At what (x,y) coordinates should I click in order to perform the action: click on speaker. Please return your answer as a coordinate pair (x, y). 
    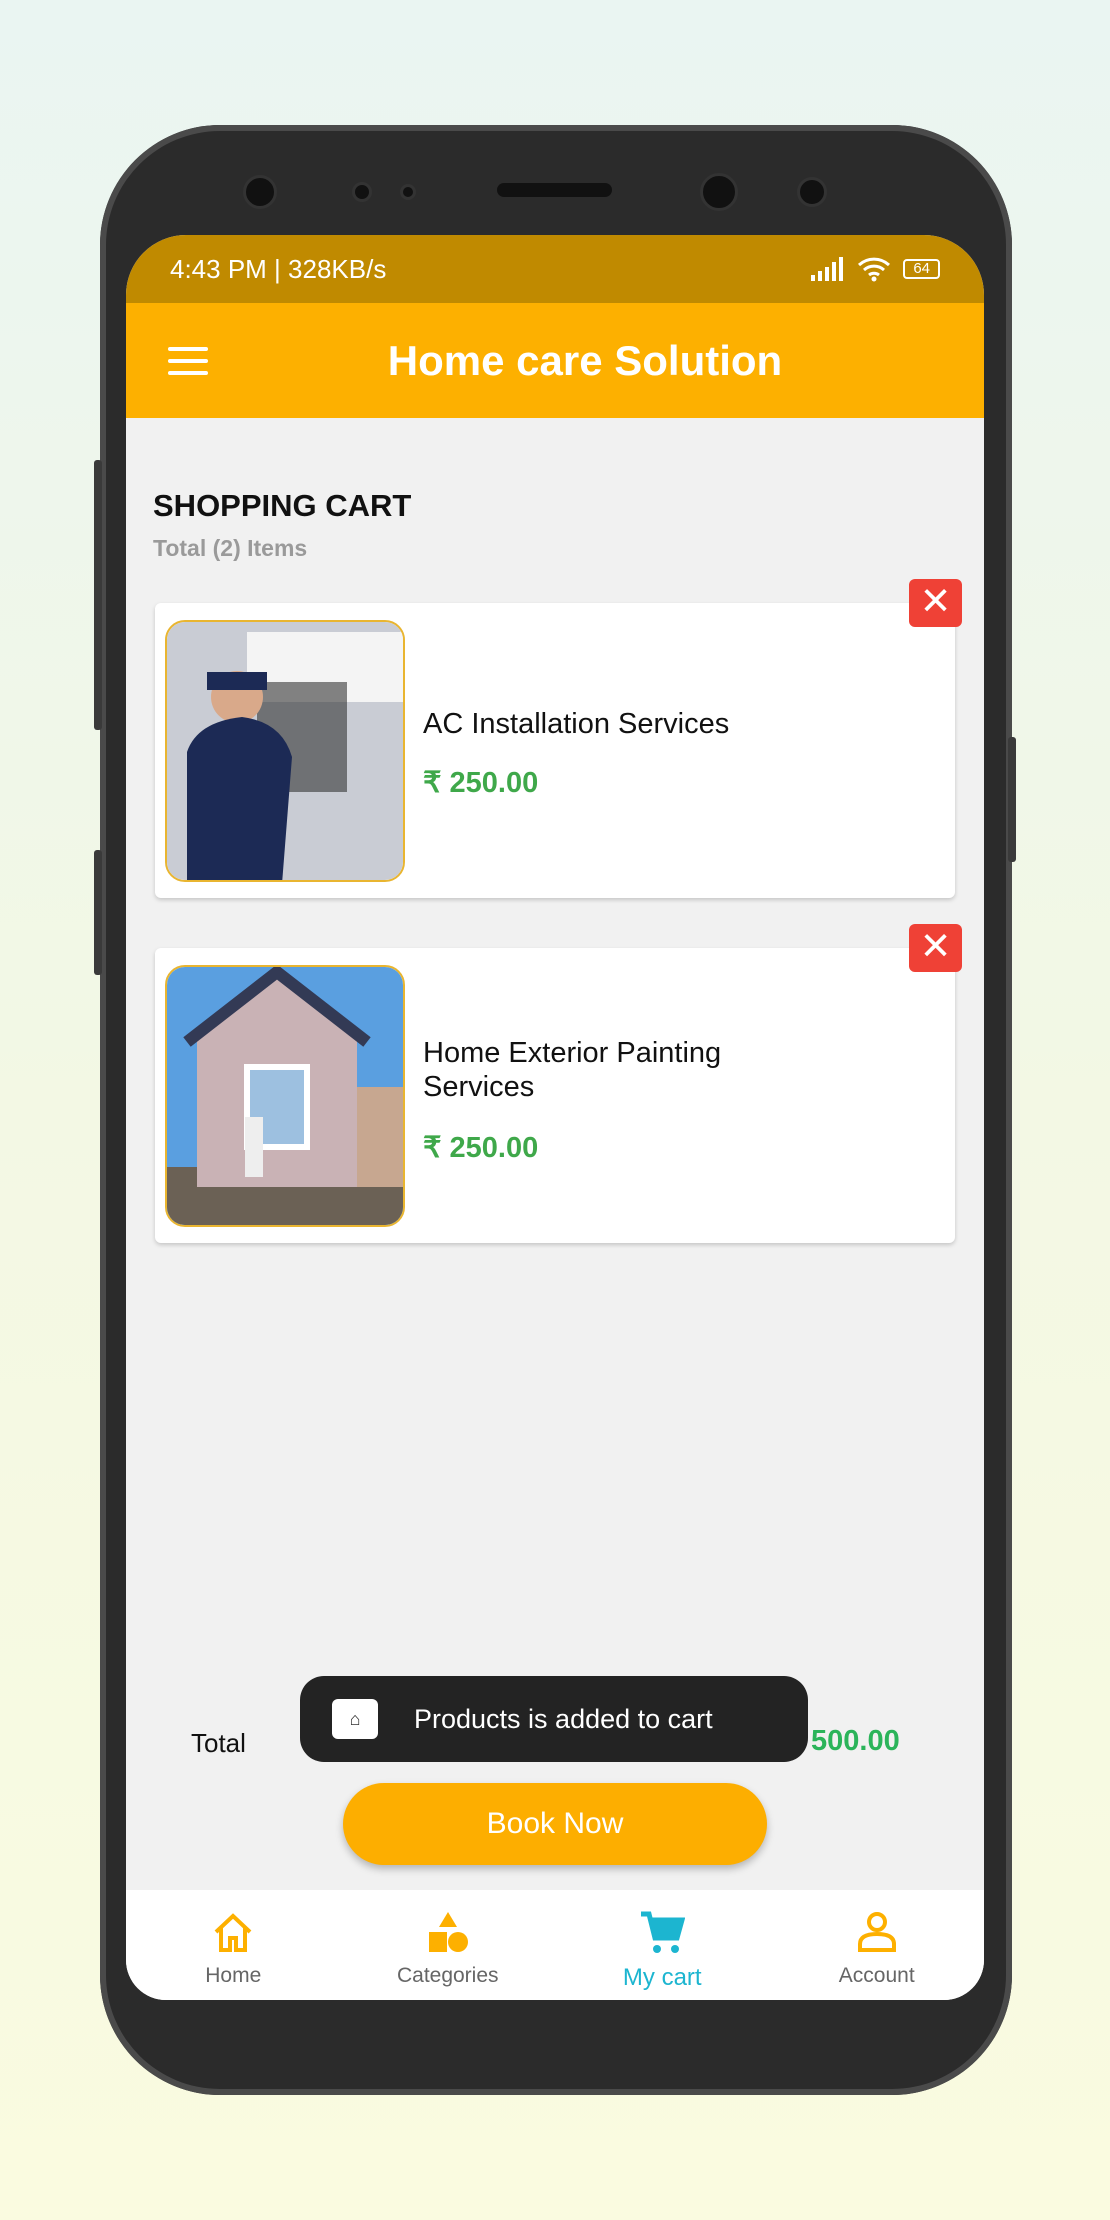
    Looking at the image, I should click on (554, 190).